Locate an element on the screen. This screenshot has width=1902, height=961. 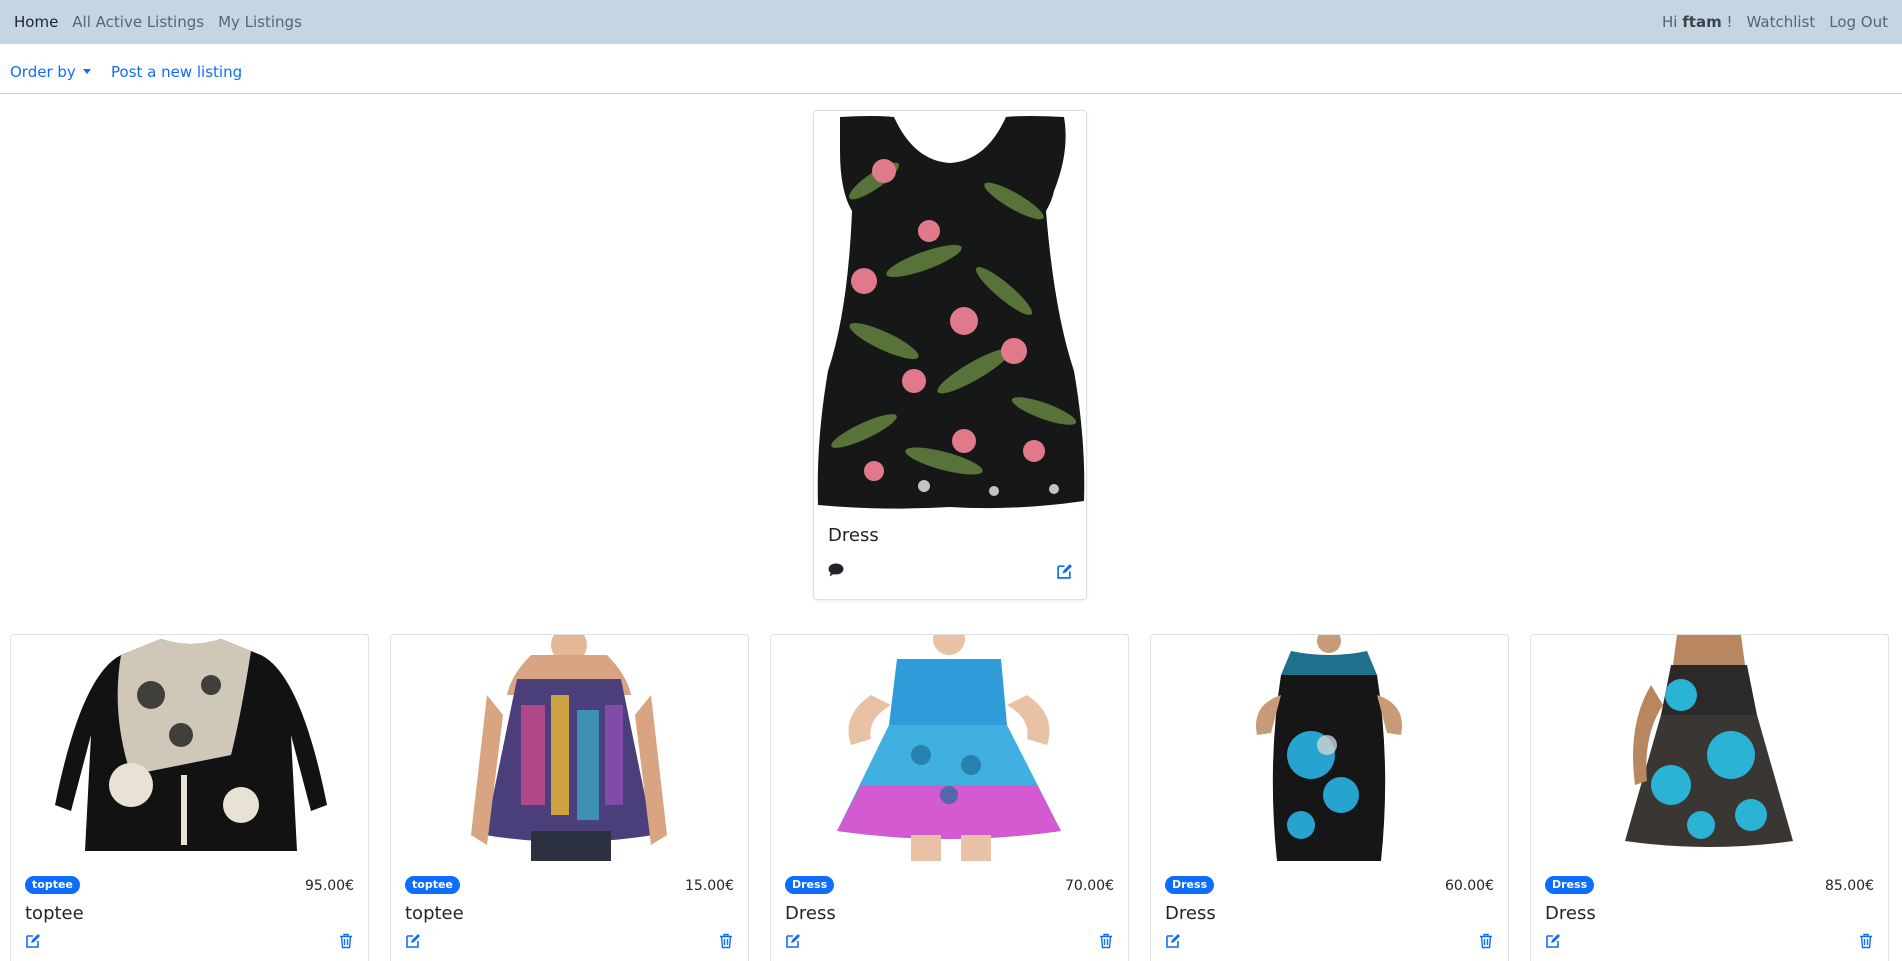
featured-listing-image is located at coordinates (950, 311).